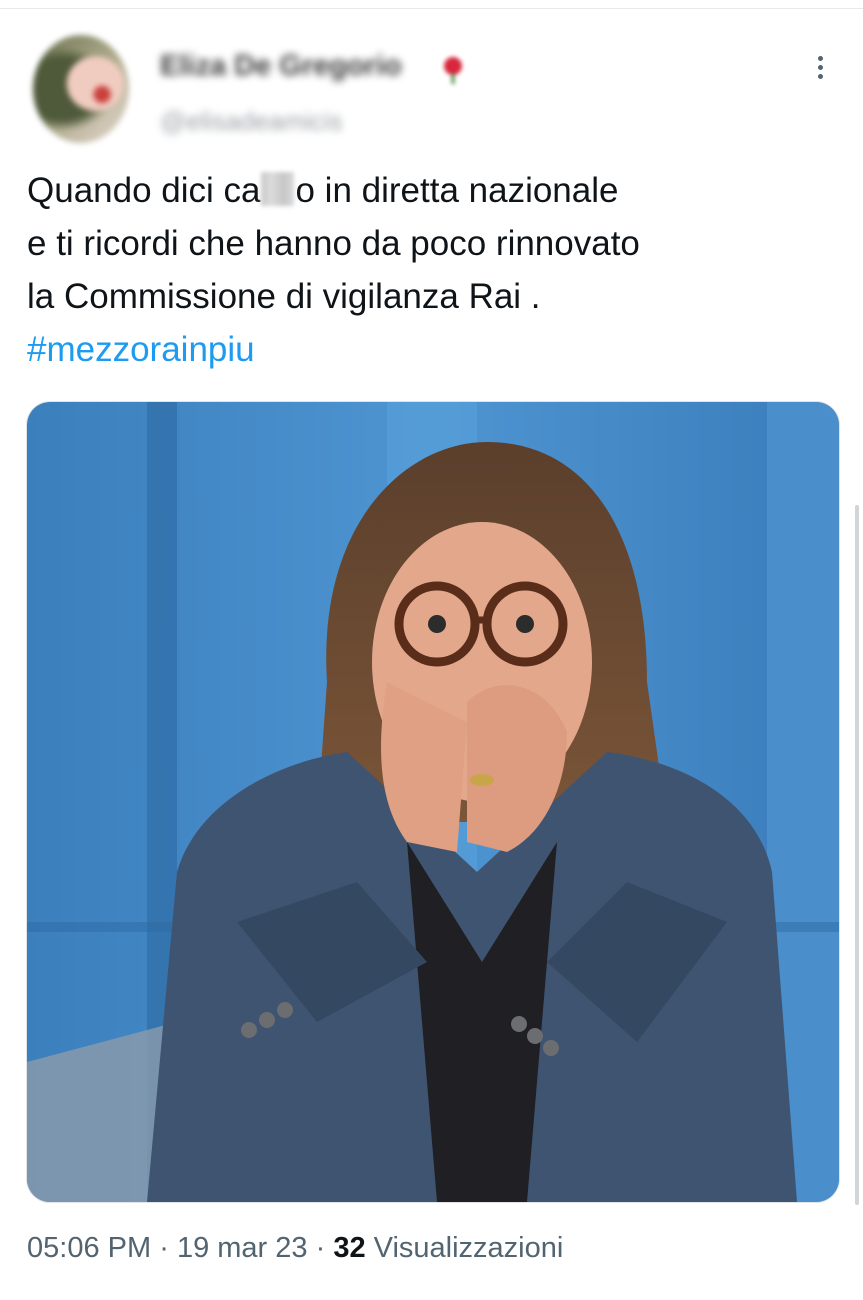 The width and height of the screenshot is (863, 1300). I want to click on views-count: 32, so click(349, 1248).